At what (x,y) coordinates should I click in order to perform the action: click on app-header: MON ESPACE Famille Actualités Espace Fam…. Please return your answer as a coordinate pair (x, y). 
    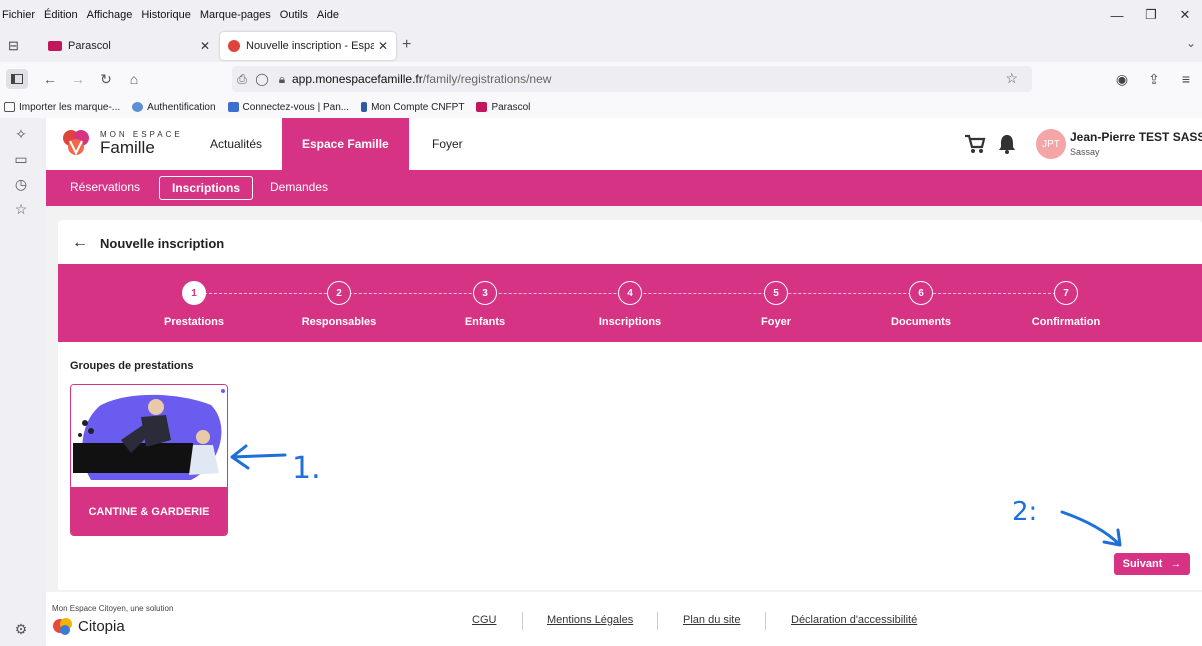
    Looking at the image, I should click on (624, 144).